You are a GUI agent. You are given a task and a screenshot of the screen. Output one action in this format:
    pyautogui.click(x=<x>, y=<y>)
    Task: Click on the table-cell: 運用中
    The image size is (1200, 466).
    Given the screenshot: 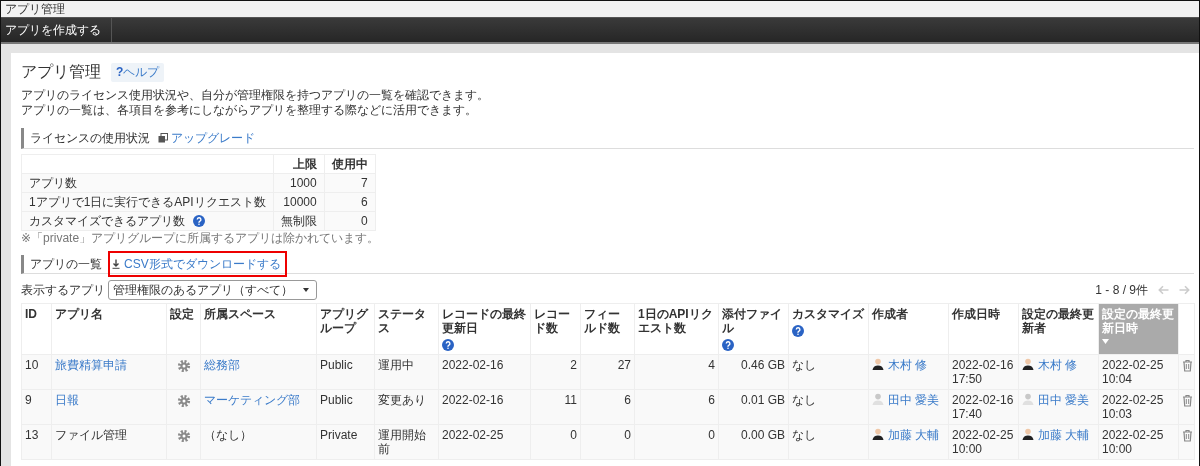 What is the action you would take?
    pyautogui.click(x=406, y=372)
    